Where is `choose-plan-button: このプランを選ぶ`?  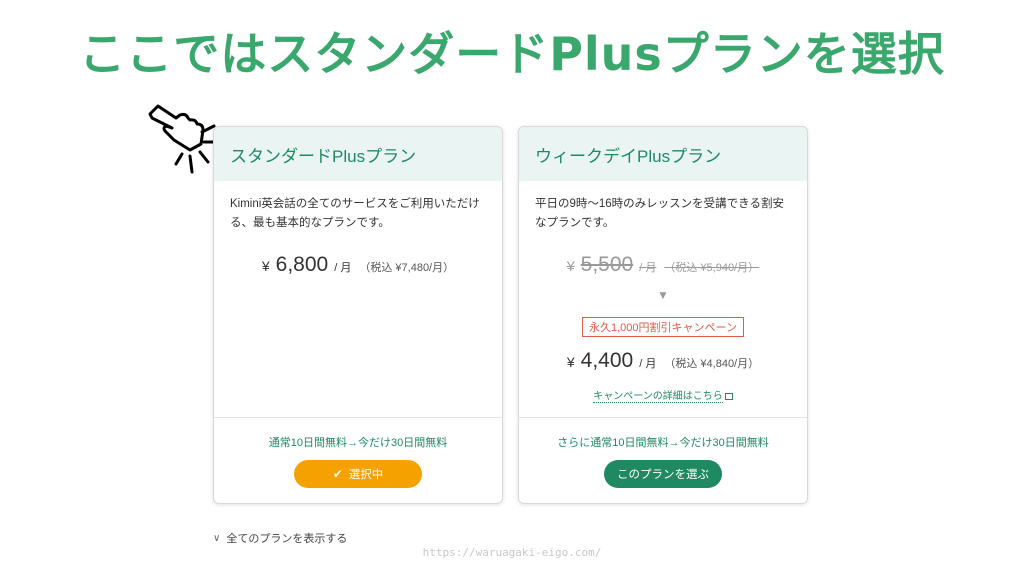 choose-plan-button: このプランを選ぶ is located at coordinates (663, 474).